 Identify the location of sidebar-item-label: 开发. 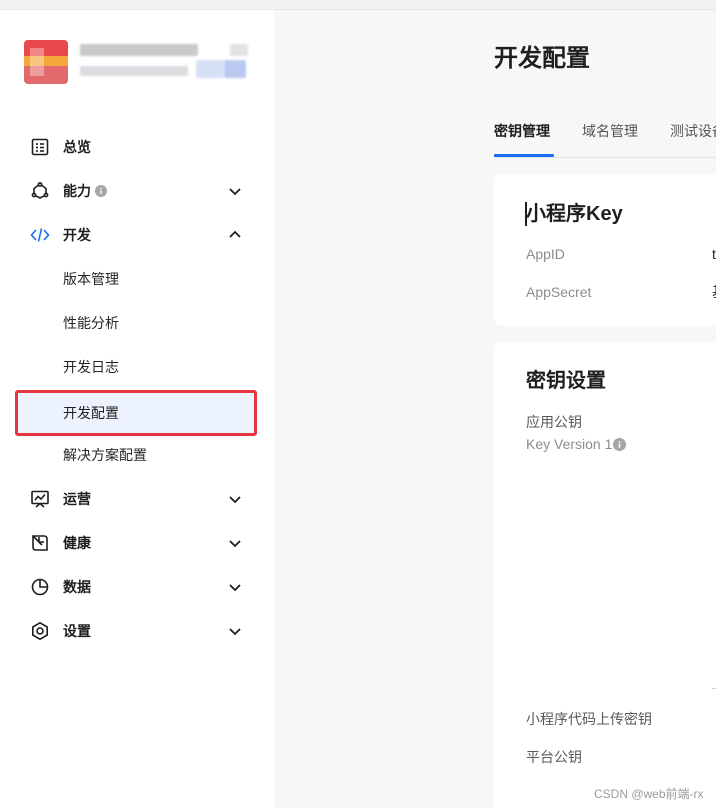
(77, 235).